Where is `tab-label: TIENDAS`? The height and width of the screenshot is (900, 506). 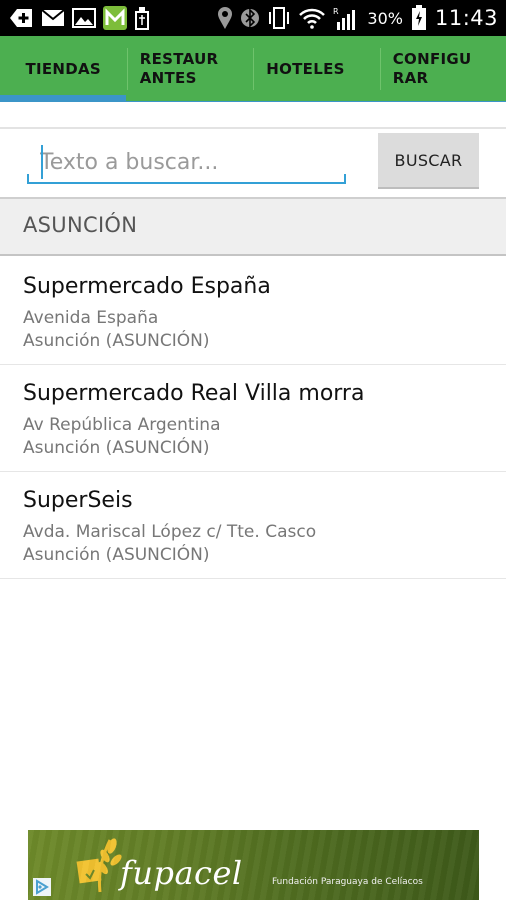
tab-label: TIENDAS is located at coordinates (63, 68).